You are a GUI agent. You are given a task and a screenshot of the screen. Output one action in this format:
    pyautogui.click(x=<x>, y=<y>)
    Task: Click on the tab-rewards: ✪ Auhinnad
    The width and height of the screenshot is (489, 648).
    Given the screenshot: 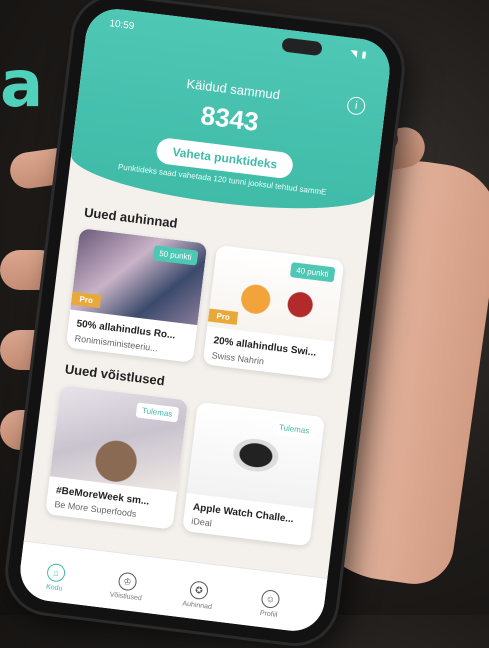 What is the action you would take?
    pyautogui.click(x=198, y=595)
    